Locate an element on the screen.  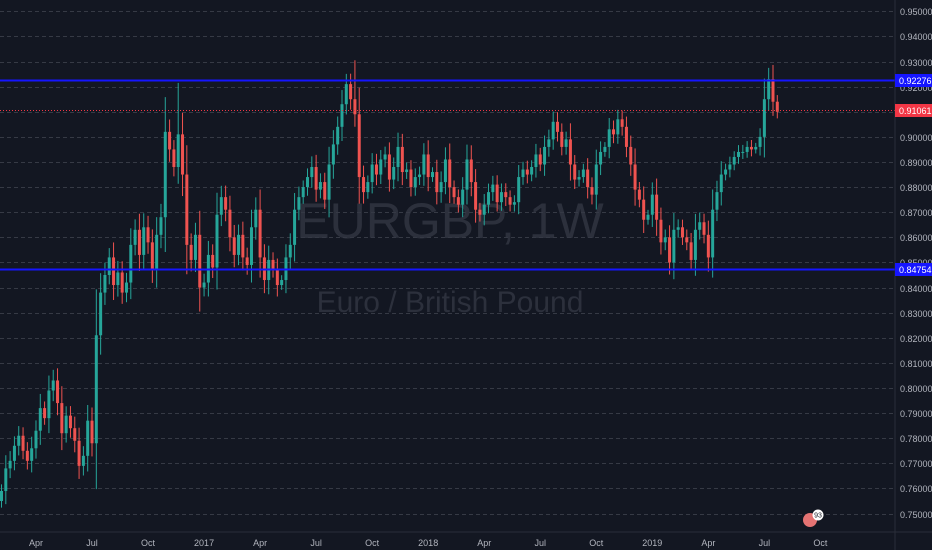
time-tick-label: Apr is located at coordinates (36, 543).